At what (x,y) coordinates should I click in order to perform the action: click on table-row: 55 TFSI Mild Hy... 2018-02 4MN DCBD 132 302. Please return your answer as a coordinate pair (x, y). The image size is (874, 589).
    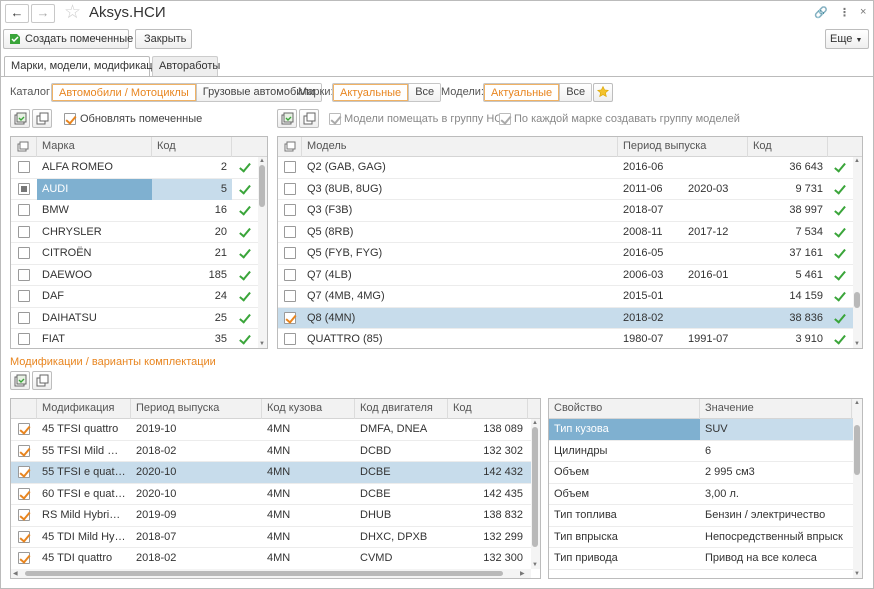
    Looking at the image, I should click on (271, 451).